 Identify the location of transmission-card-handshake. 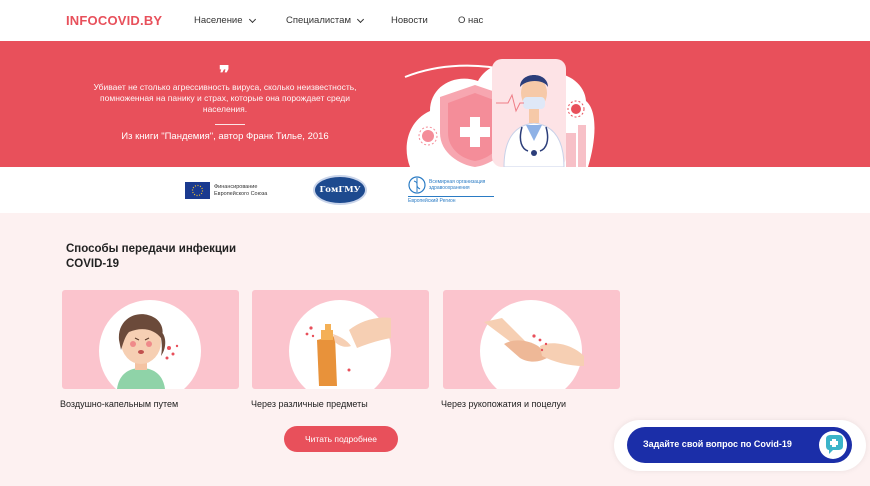
(531, 339).